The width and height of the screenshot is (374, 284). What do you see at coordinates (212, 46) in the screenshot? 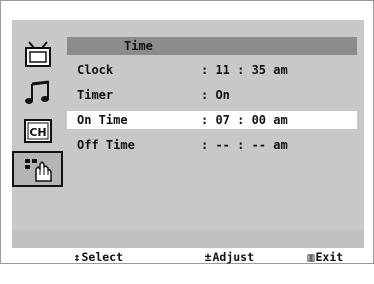
I see `menu-title-bar: Time` at bounding box center [212, 46].